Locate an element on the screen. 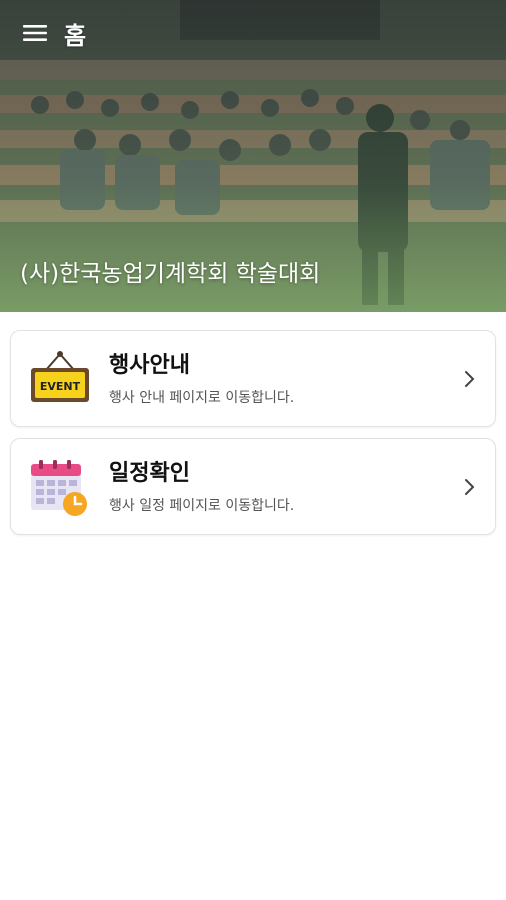  event-info-text: 행사안내 행사 안내 페이지로 이동합니다. is located at coordinates (201, 379).